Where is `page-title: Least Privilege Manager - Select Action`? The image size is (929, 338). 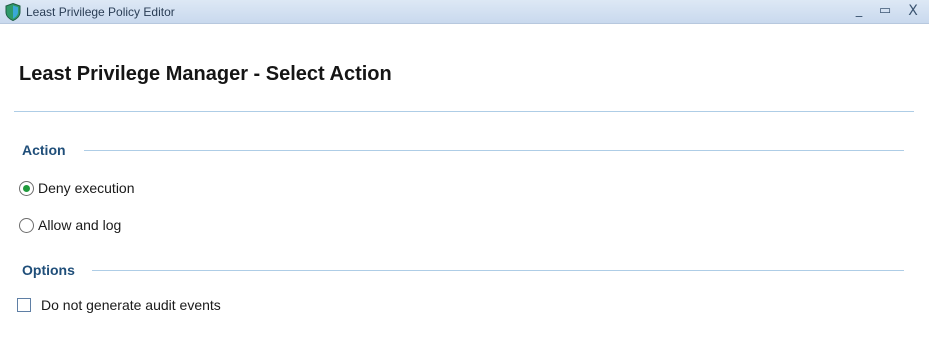 page-title: Least Privilege Manager - Select Action is located at coordinates (205, 74).